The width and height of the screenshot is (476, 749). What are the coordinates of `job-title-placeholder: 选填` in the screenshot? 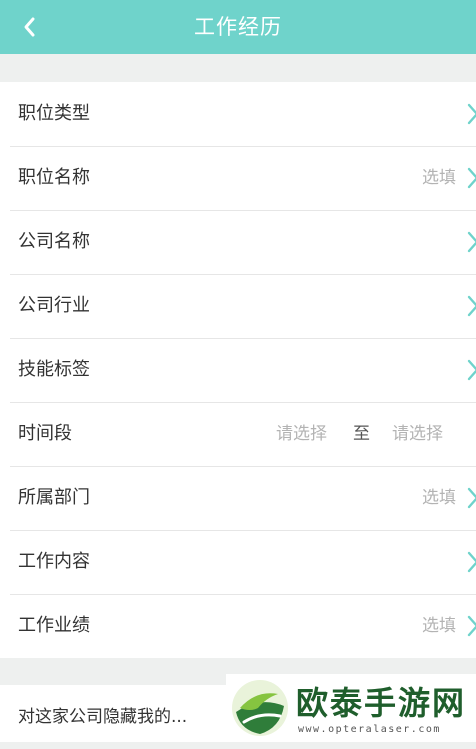 It's located at (439, 178).